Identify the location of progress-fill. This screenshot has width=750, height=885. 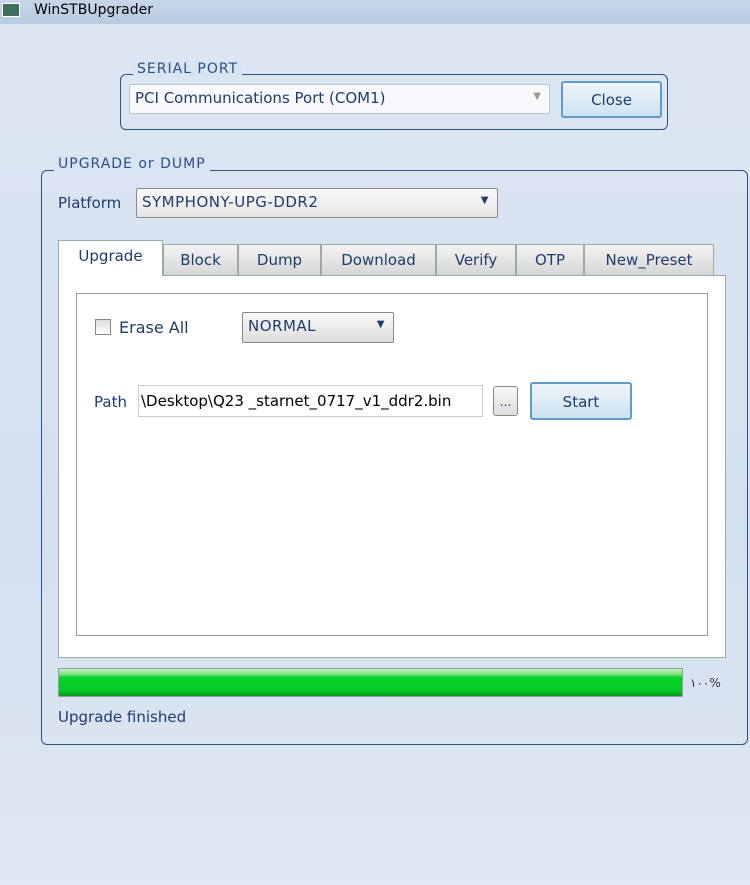
(370, 682).